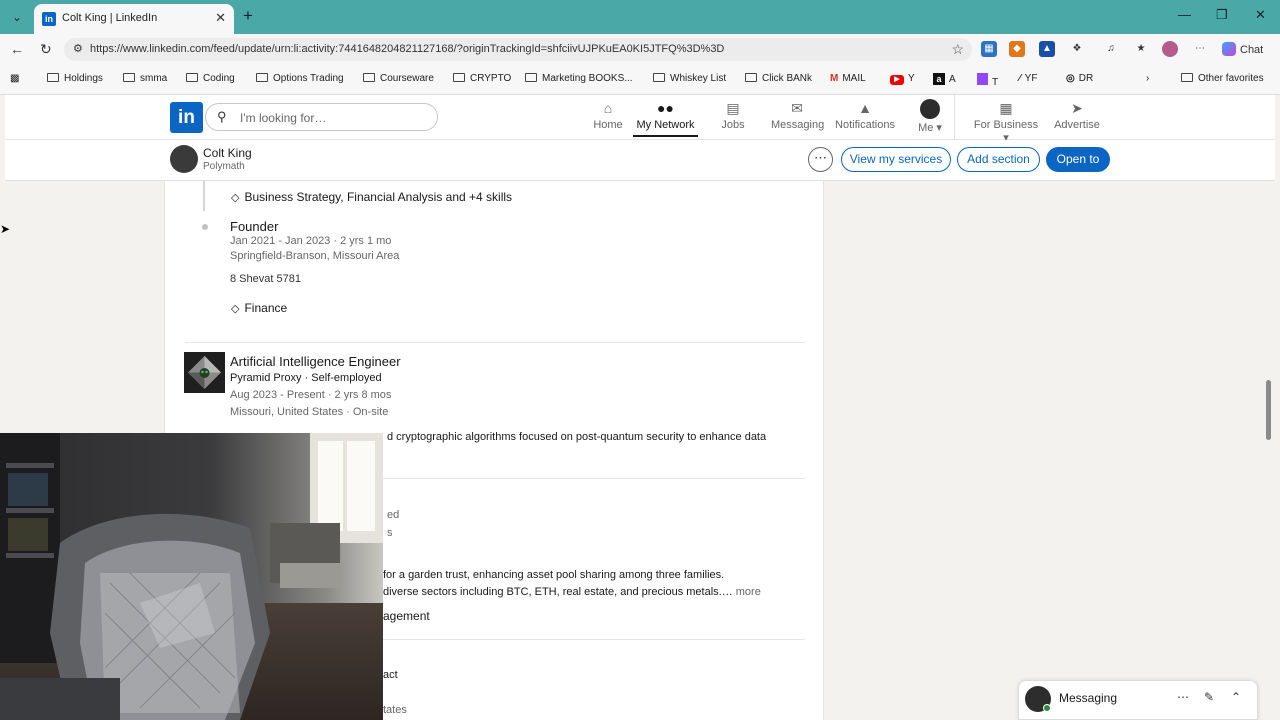 Image resolution: width=1280 pixels, height=720 pixels. What do you see at coordinates (998, 159) in the screenshot?
I see `add-section-button: Add section` at bounding box center [998, 159].